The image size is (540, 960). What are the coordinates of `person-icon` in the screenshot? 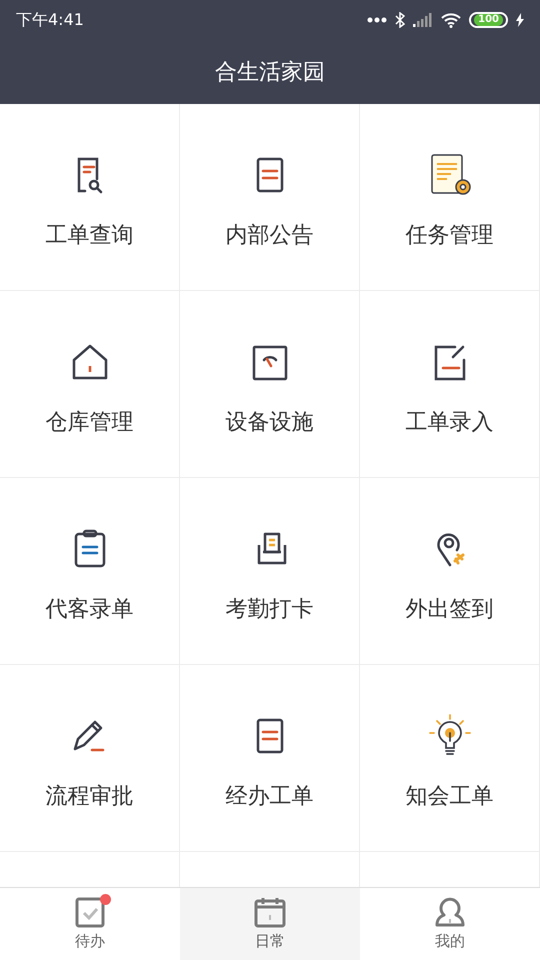 It's located at (450, 912).